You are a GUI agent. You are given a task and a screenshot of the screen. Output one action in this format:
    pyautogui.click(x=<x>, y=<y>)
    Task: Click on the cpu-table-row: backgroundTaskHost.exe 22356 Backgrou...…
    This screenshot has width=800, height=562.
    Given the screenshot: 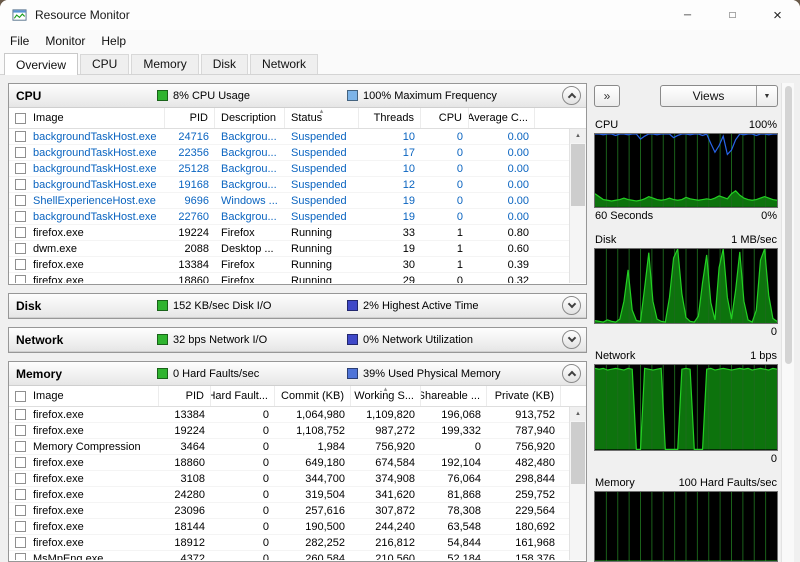 What is the action you would take?
    pyautogui.click(x=297, y=153)
    